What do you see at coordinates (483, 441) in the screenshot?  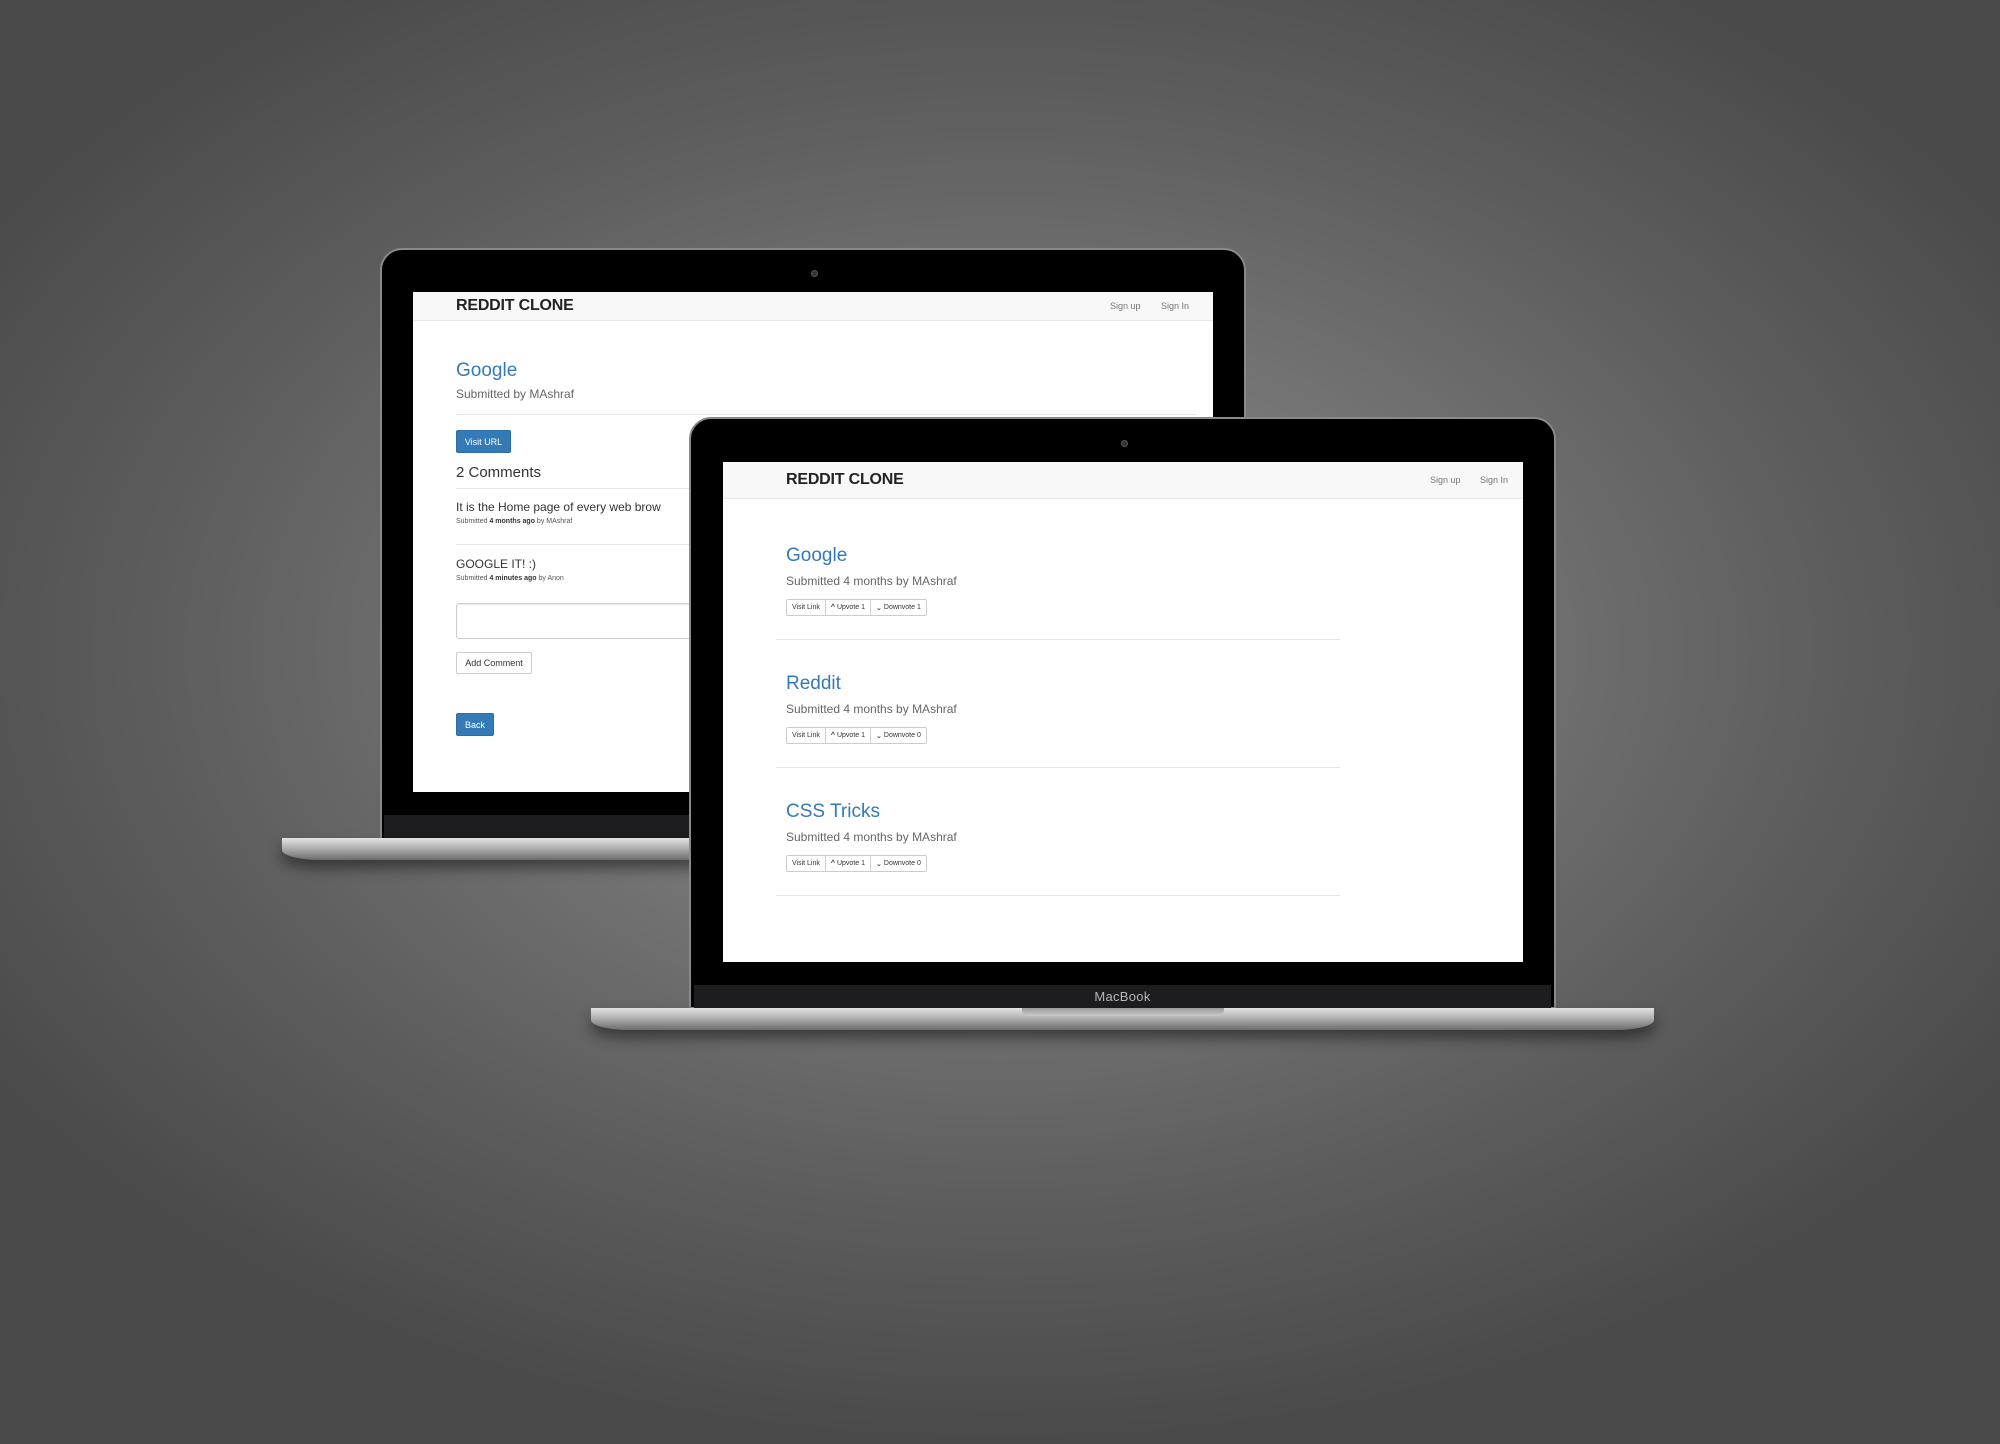 I see `visit-url-button: Visit URL` at bounding box center [483, 441].